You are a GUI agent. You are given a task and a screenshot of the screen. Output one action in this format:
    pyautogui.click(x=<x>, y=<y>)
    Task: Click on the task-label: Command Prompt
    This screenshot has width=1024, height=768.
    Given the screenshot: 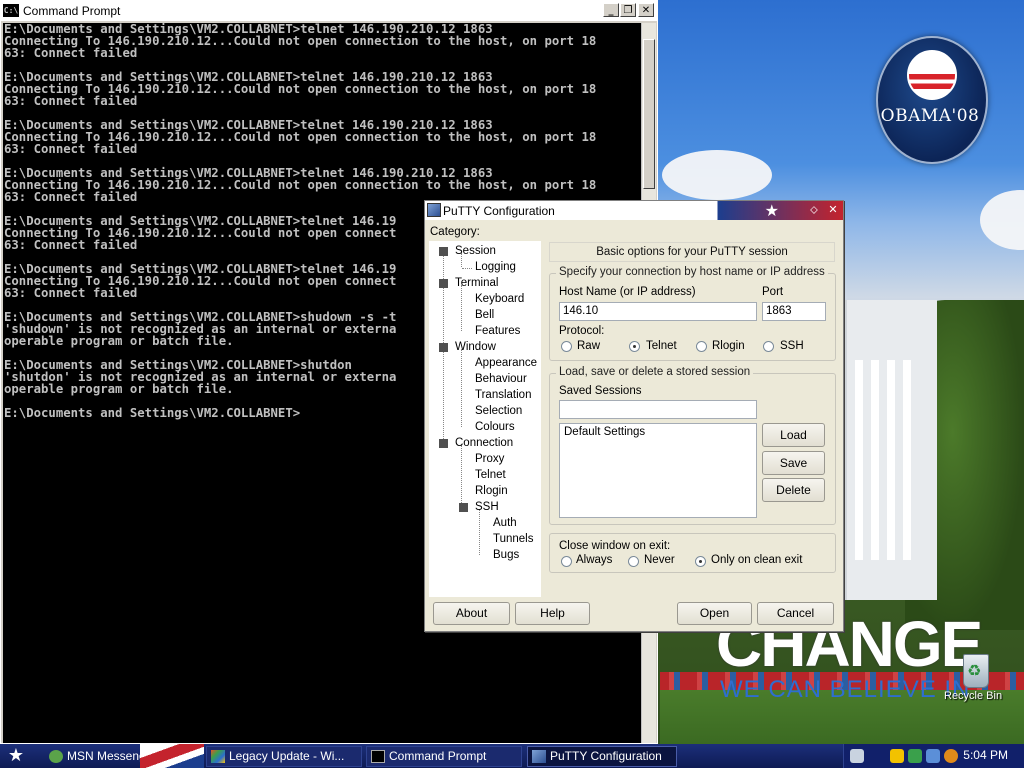 What is the action you would take?
    pyautogui.click(x=438, y=756)
    